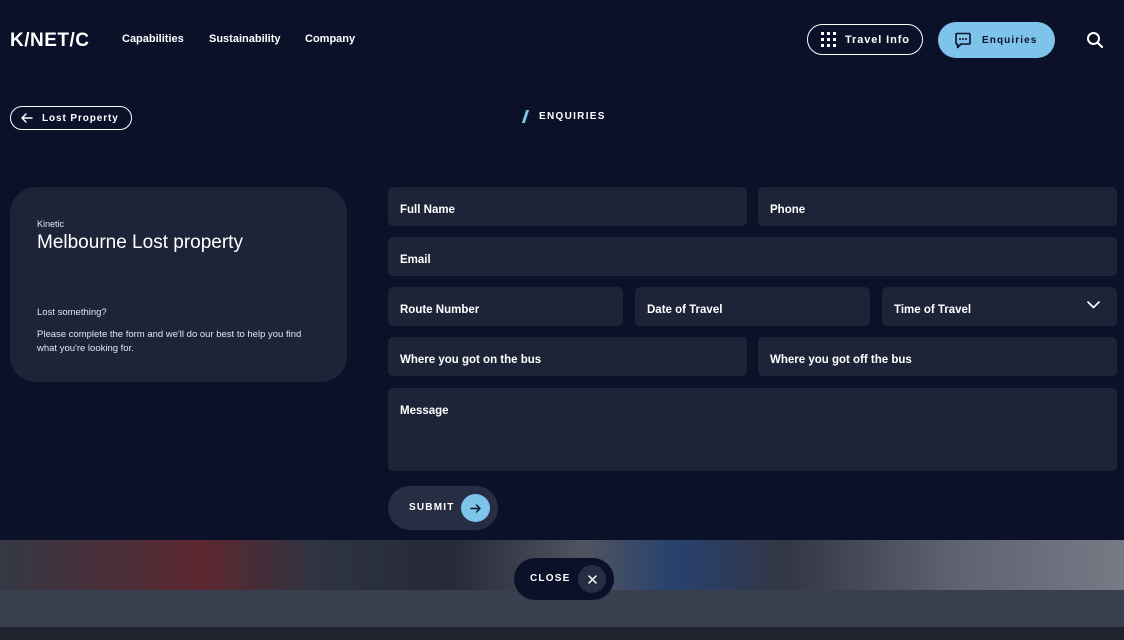 This screenshot has height=640, width=1124. What do you see at coordinates (999, 306) in the screenshot?
I see `time-of-travel-select: Time of Travel` at bounding box center [999, 306].